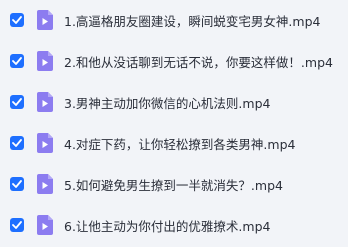 This screenshot has width=348, height=247. What do you see at coordinates (204, 225) in the screenshot?
I see `file-name: 6.让他主动为你付出的优雅撩术.mp4` at bounding box center [204, 225].